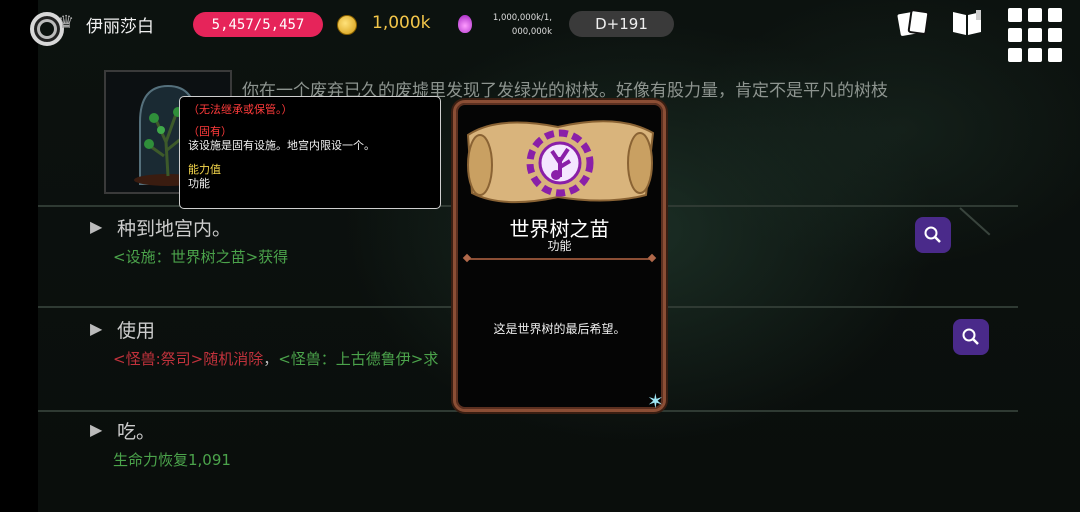  What do you see at coordinates (240, 109) in the screenshot?
I see `tooltip-line-1: （无法继承或保管。）` at bounding box center [240, 109].